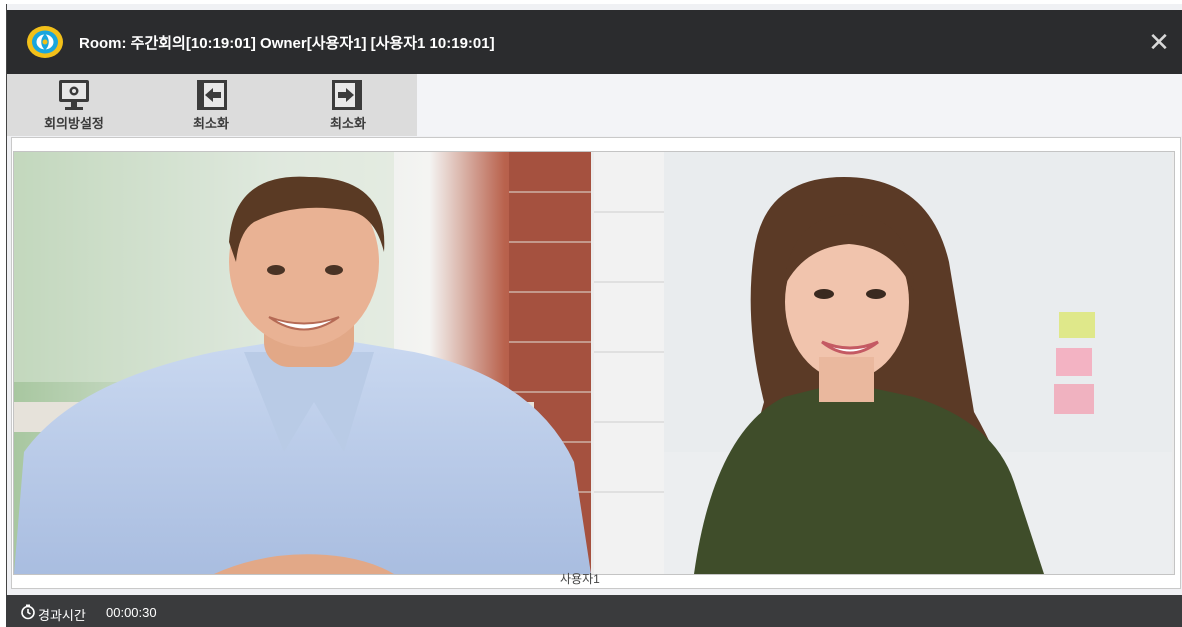 This screenshot has width=1182, height=627. Describe the element at coordinates (74, 95) in the screenshot. I see `monitor-settings-icon` at that location.